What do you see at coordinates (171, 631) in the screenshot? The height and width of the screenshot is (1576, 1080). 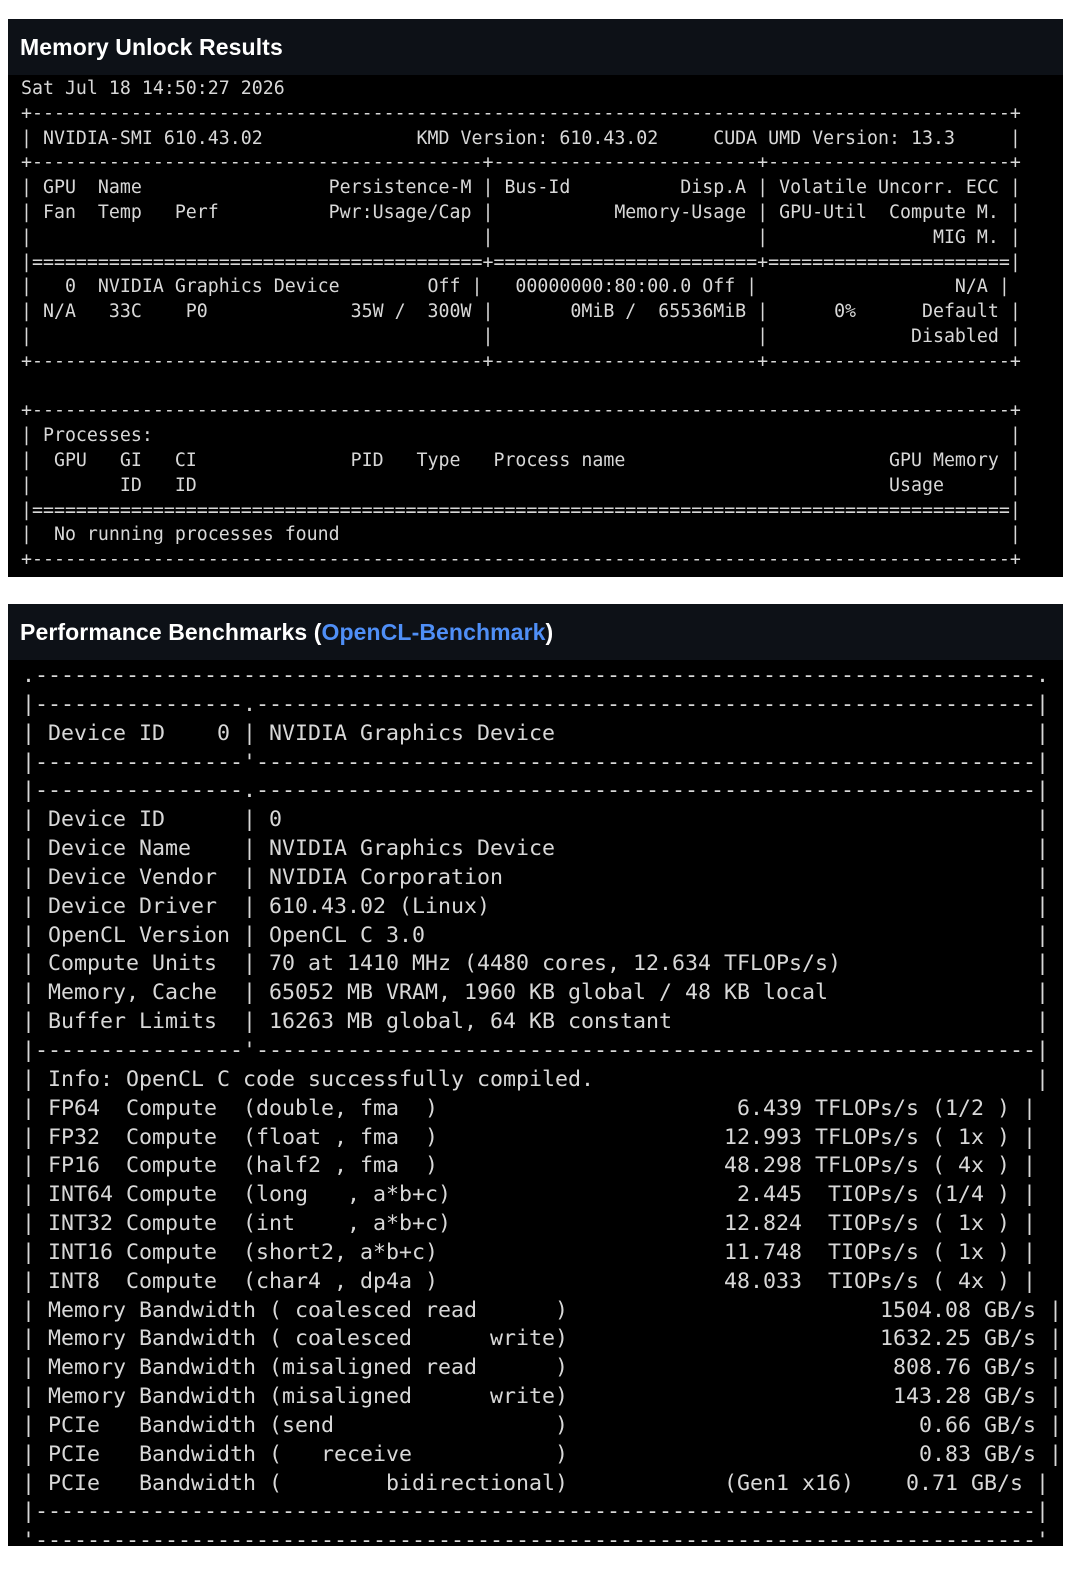 I see `benchmark-title-prefix: Performance Benchmarks (` at bounding box center [171, 631].